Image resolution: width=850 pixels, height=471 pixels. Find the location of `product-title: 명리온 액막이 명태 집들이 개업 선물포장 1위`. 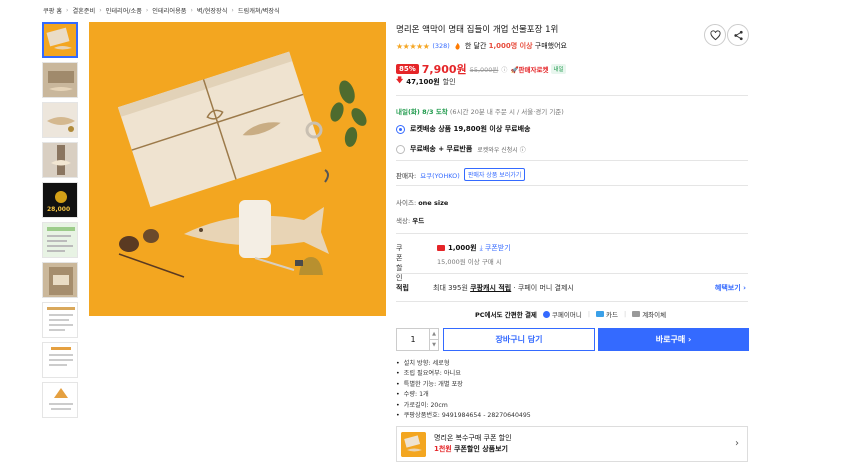

product-title: 명리온 액막이 명태 집들이 개업 선물포장 1위 is located at coordinates (477, 30).